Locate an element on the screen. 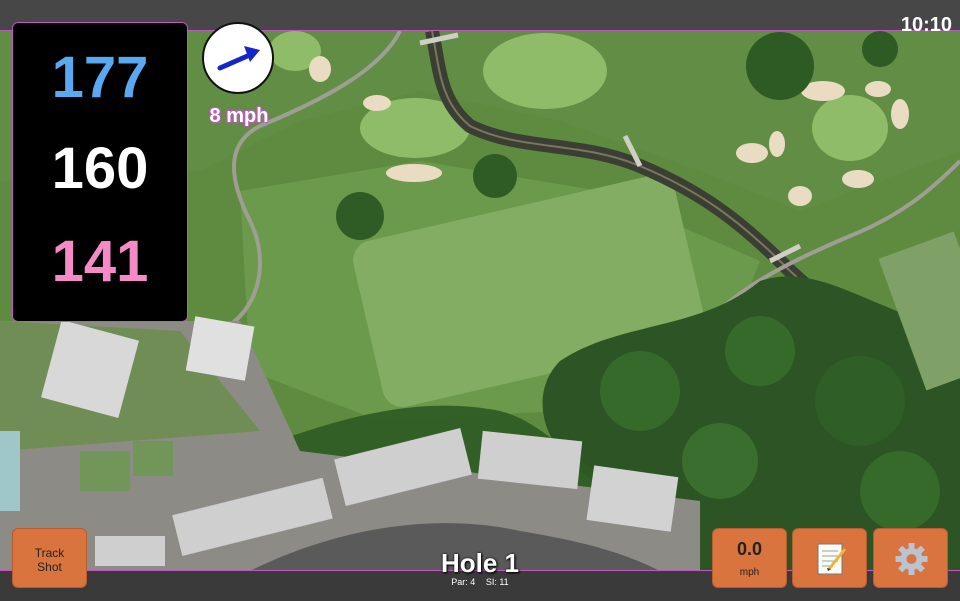 Image resolution: width=960 pixels, height=601 pixels. speed-unit: mph is located at coordinates (749, 572).